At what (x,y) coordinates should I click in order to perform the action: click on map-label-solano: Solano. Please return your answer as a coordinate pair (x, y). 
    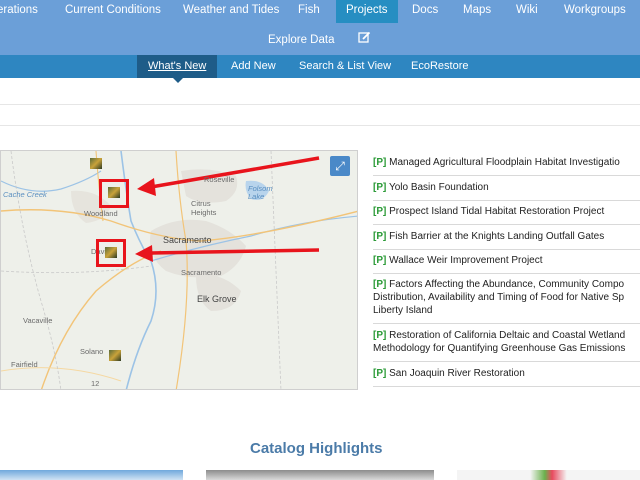
    Looking at the image, I should click on (92, 351).